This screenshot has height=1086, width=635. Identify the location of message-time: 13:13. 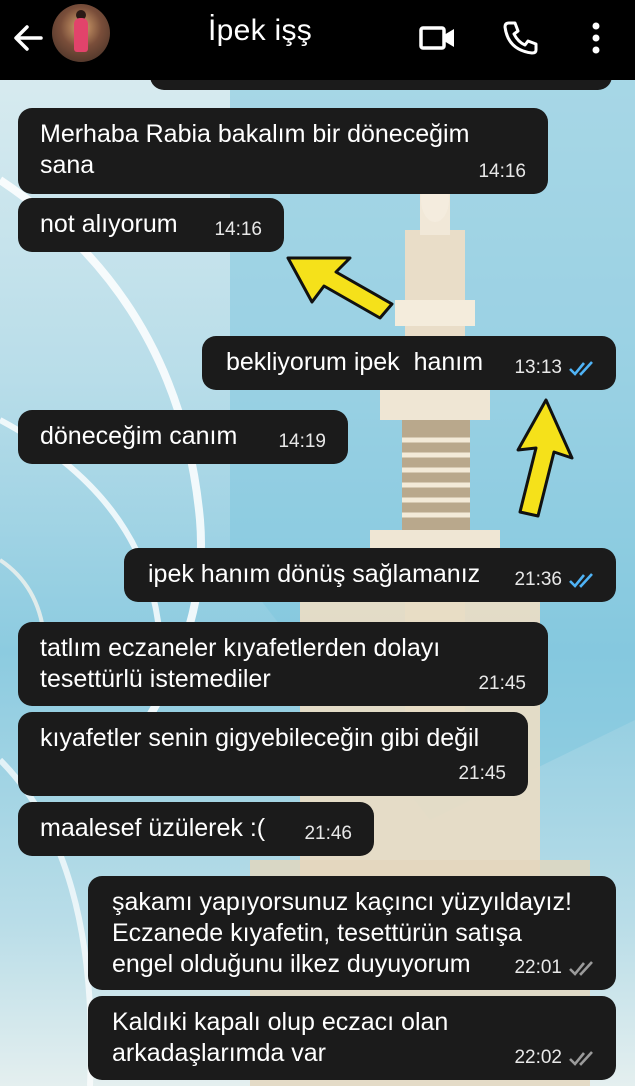
(538, 367).